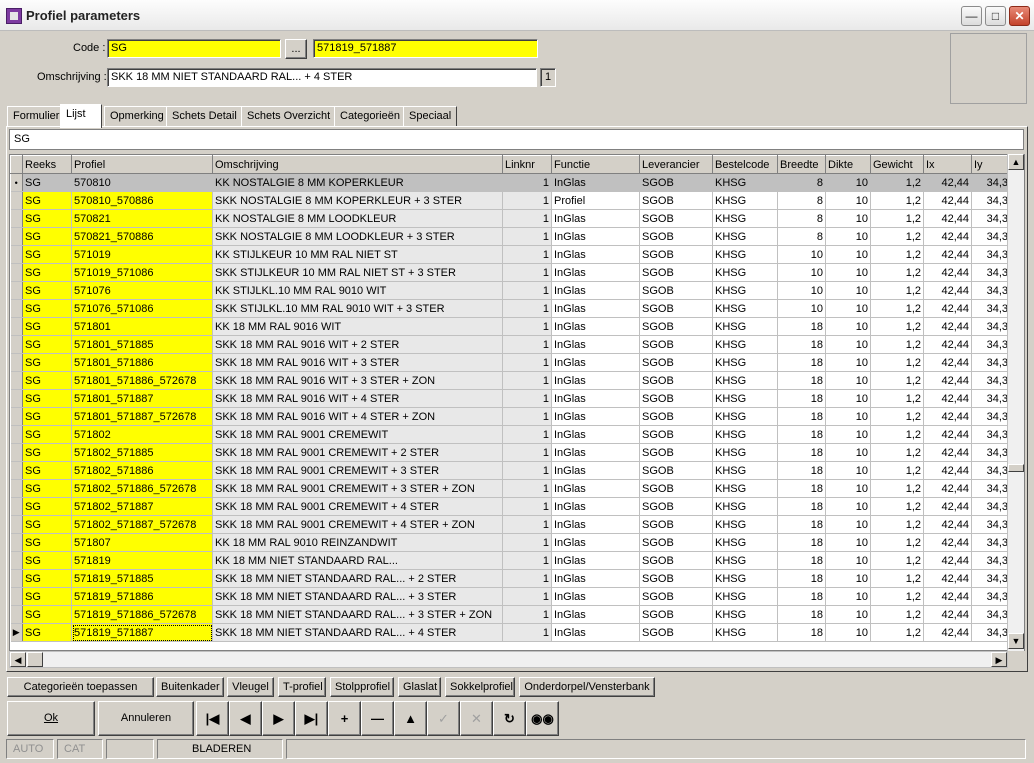 Image resolution: width=1034 pixels, height=763 pixels. I want to click on cell-omschrijving: SKK 18 MM RAL 9016 WIT + 4 STER + ZON, so click(357, 416).